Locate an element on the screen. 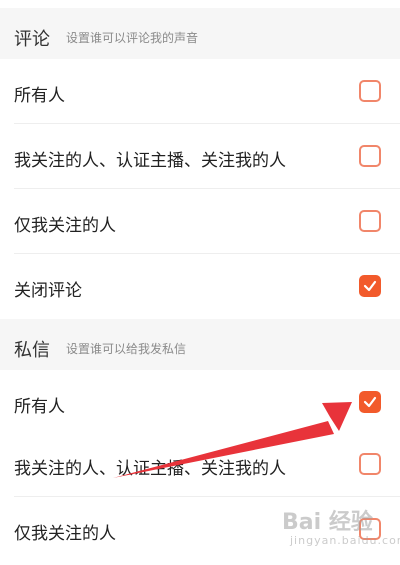  comments-option-only-followed: 仅我关注的人 is located at coordinates (200, 221).